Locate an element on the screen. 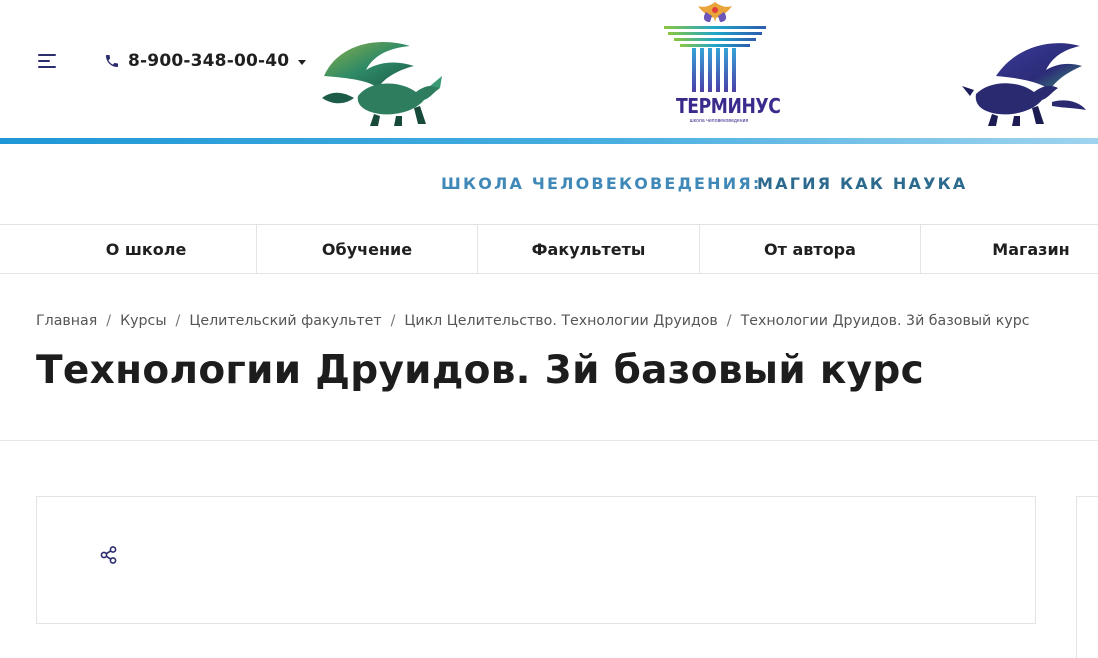 This screenshot has height=658, width=1098. header-gradient-bar is located at coordinates (549, 141).